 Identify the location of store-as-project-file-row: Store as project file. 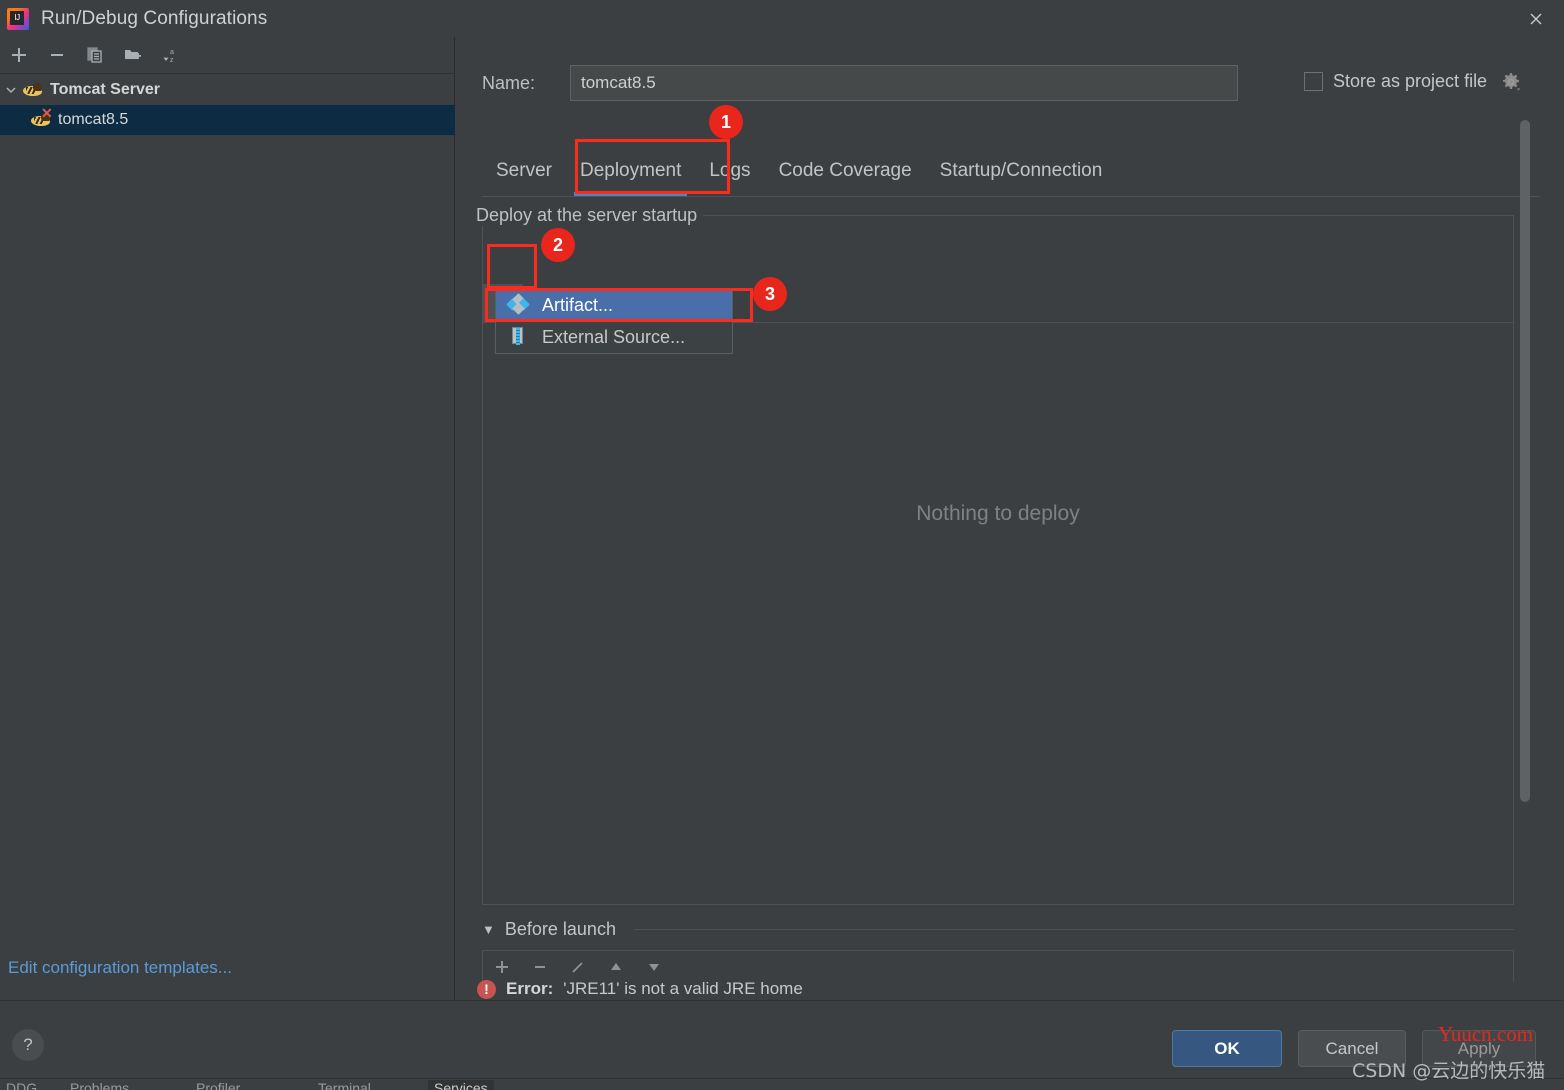
(1412, 81).